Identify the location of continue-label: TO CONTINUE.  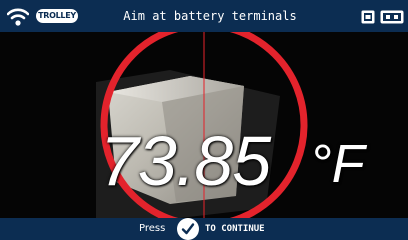
(235, 229).